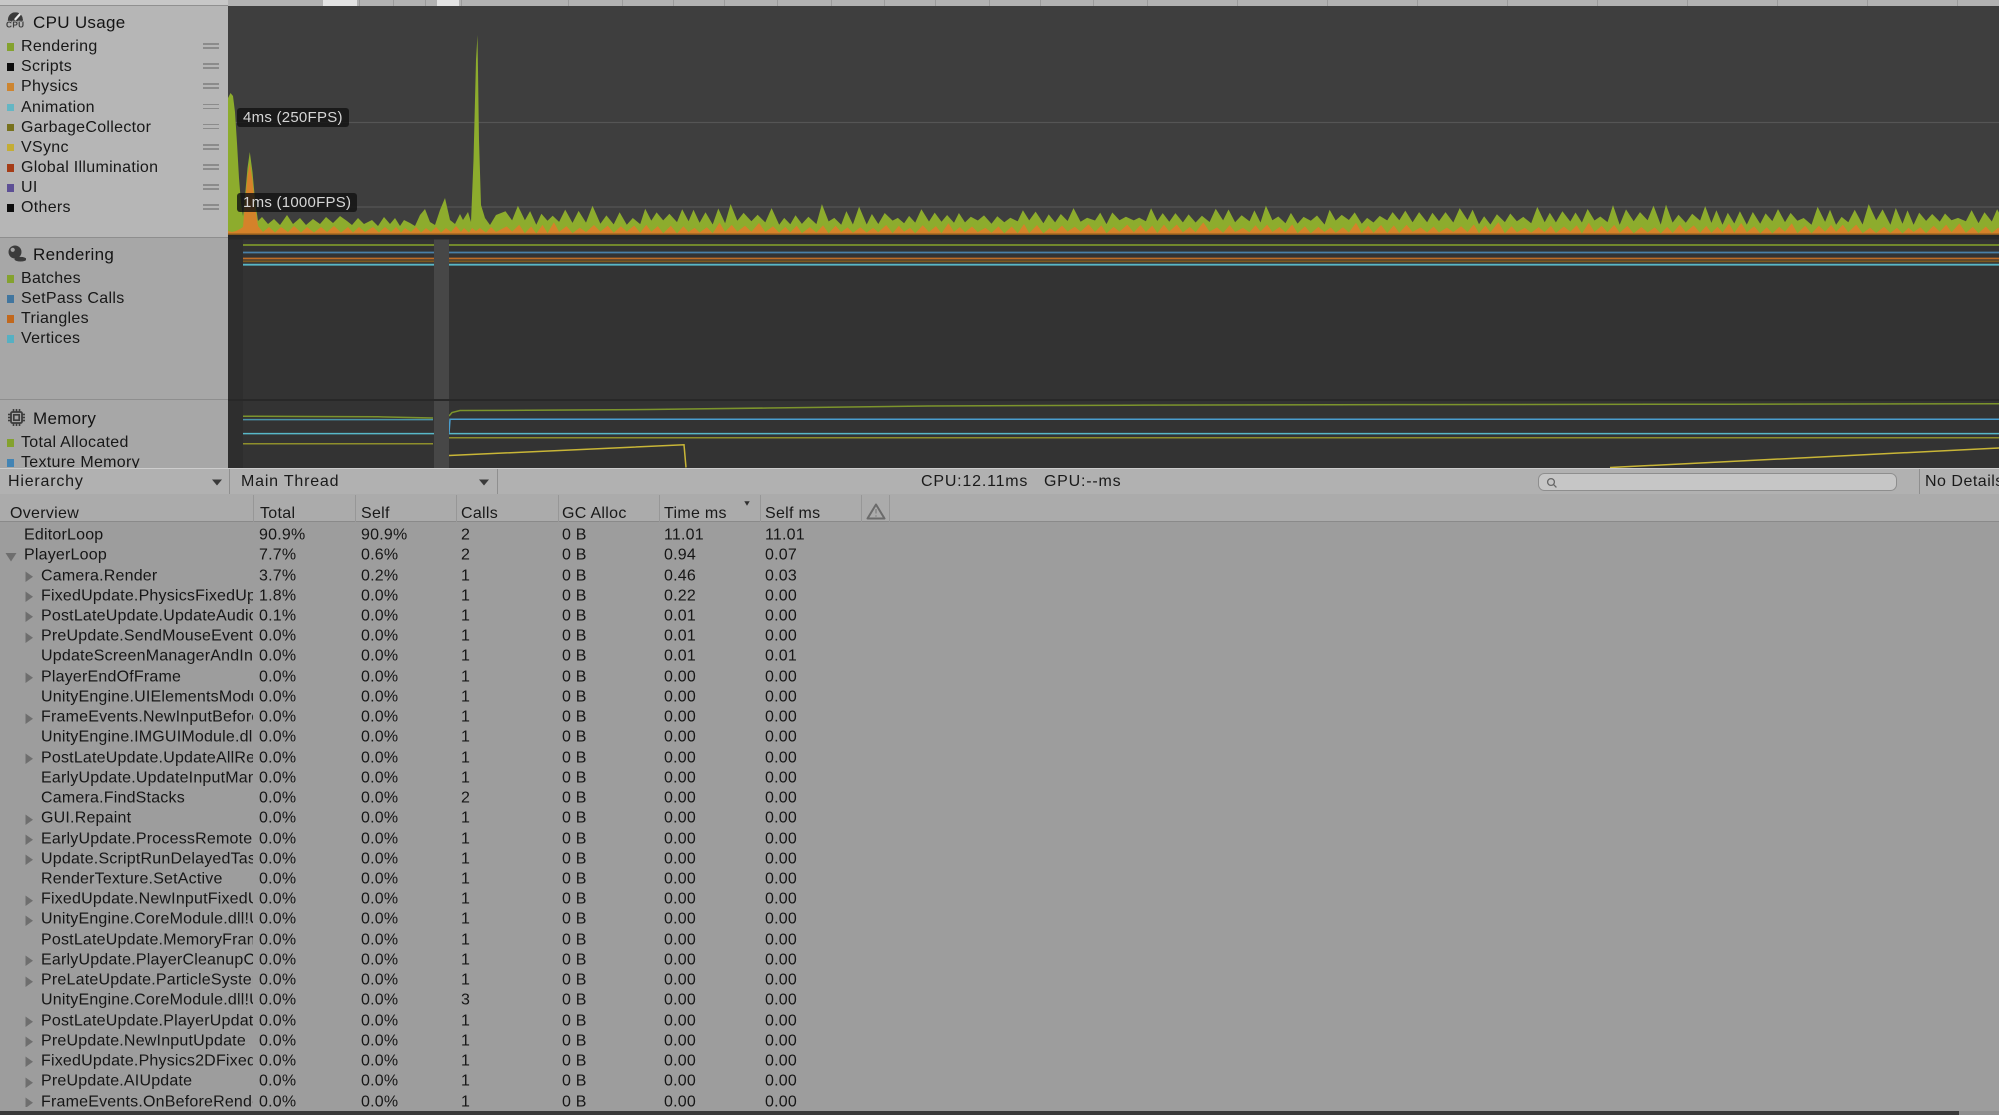 The width and height of the screenshot is (1999, 1115). I want to click on svg-text: CPU, so click(15, 25).